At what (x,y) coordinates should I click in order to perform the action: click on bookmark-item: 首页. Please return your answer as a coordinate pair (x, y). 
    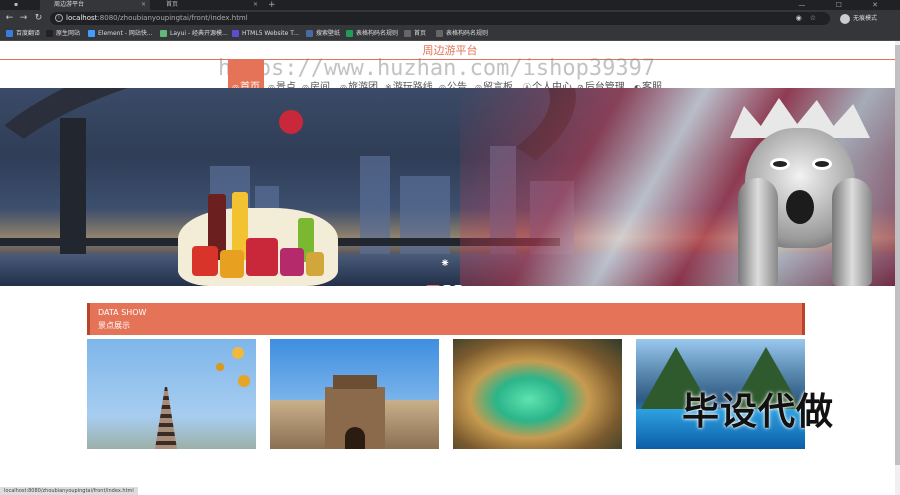
    Looking at the image, I should click on (415, 34).